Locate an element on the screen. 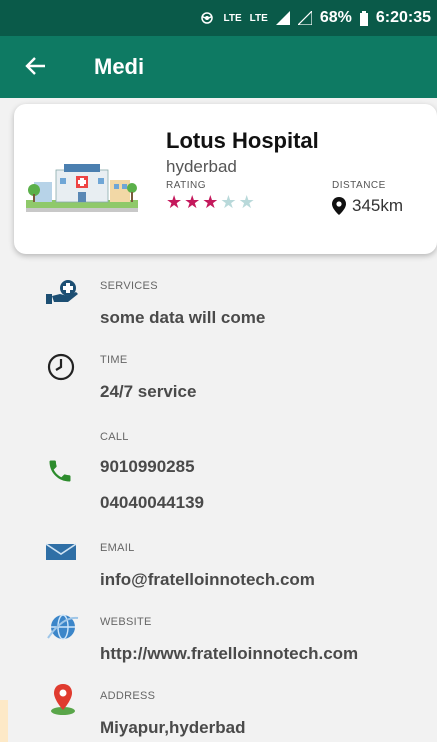  globe-icon is located at coordinates (64, 627).